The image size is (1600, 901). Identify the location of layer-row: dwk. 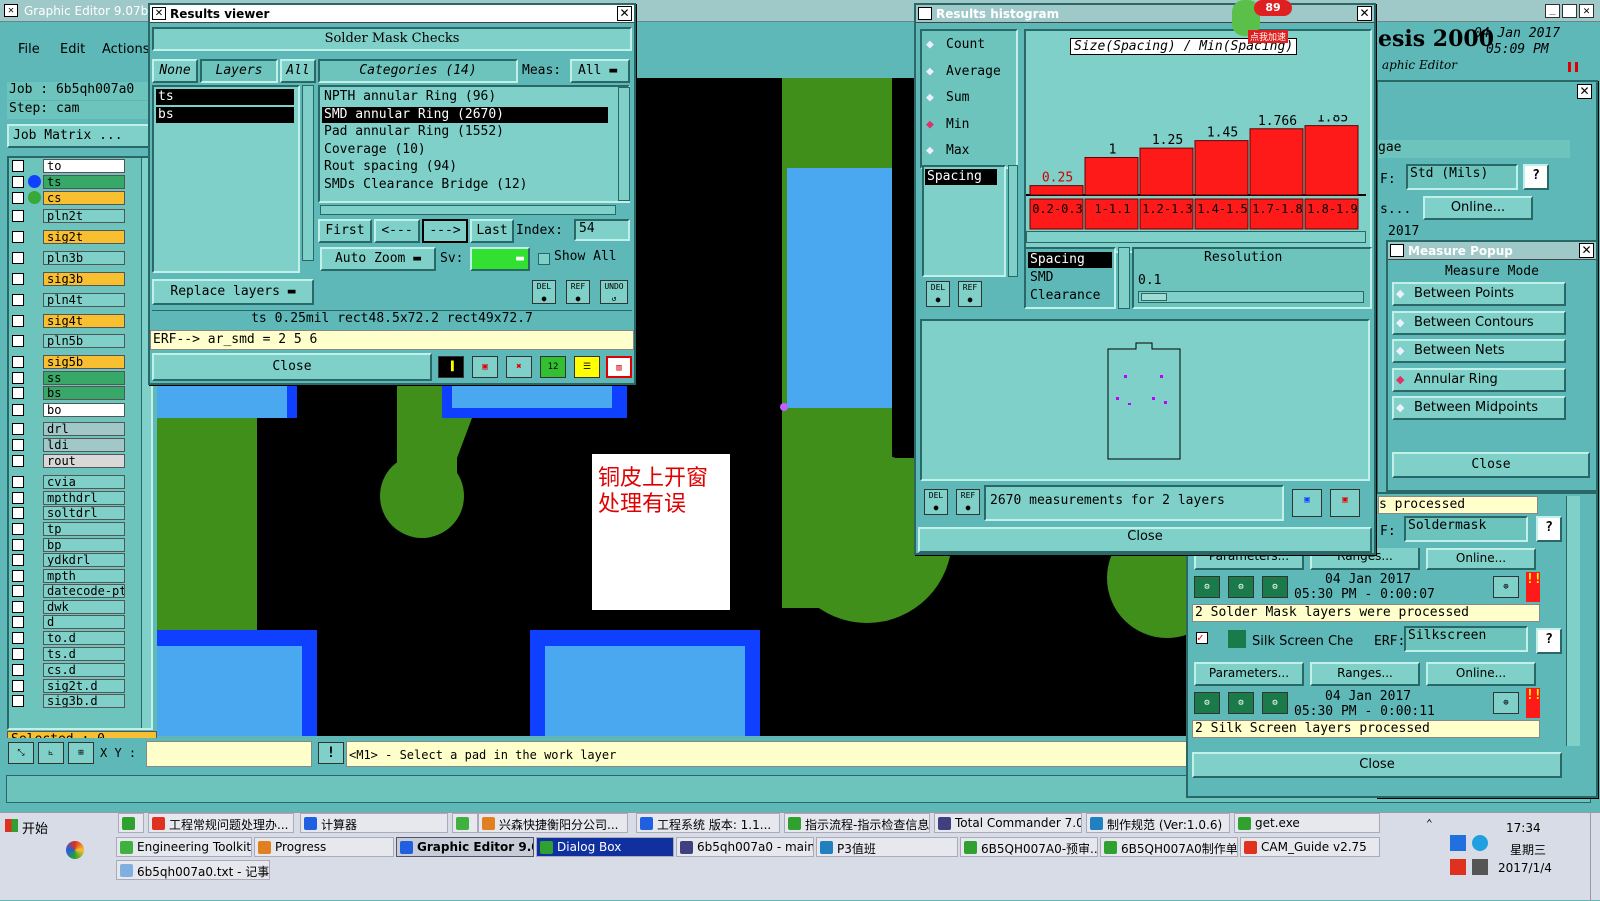
(70, 607).